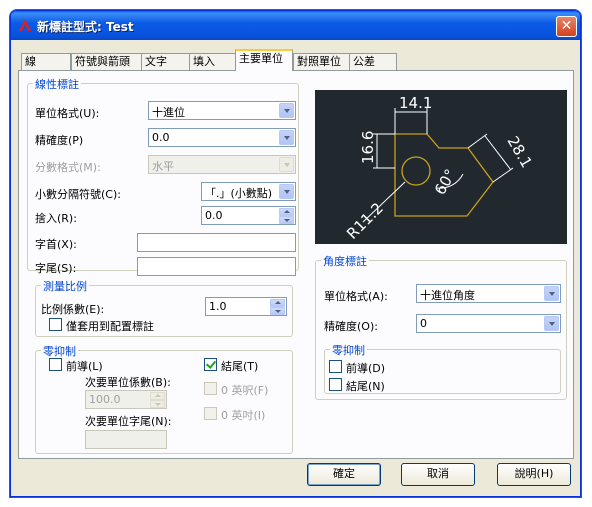 The height and width of the screenshot is (507, 592). Describe the element at coordinates (222, 110) in the screenshot. I see `unit-format-select: 十進位` at that location.